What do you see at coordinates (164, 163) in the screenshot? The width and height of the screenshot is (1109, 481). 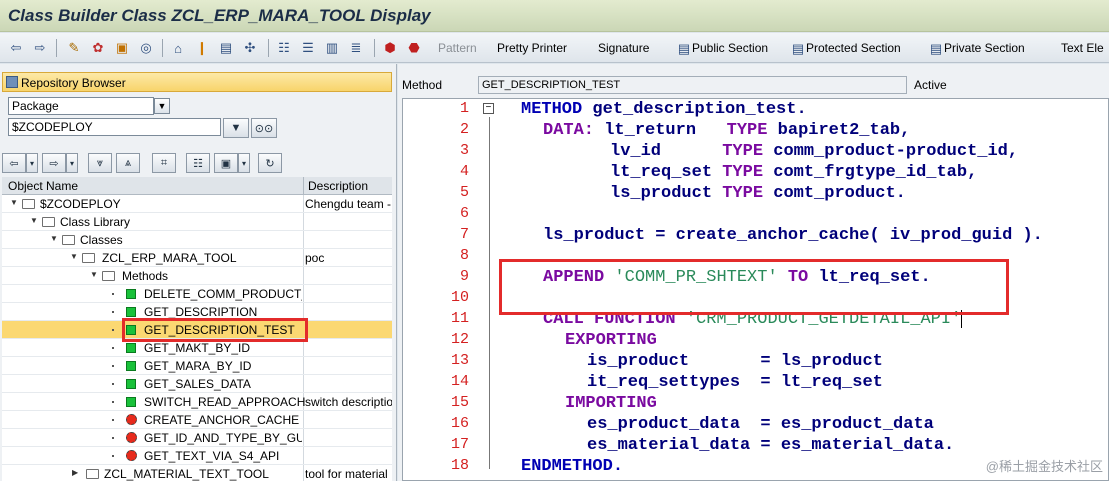 I see `binoculars-icon: ⌗` at bounding box center [164, 163].